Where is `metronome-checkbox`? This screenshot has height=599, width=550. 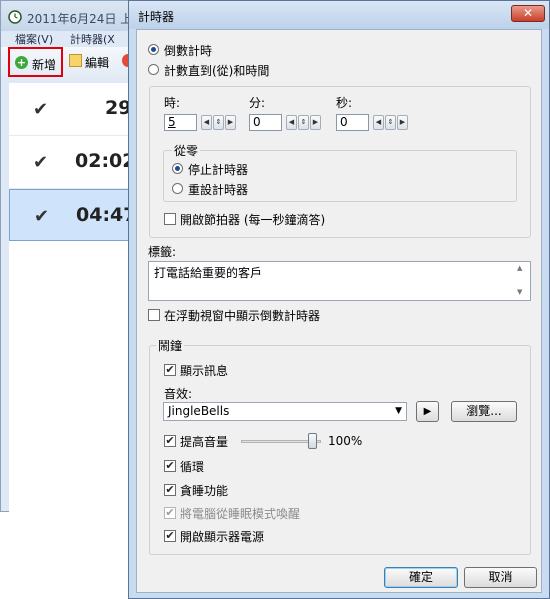
metronome-checkbox is located at coordinates (170, 219).